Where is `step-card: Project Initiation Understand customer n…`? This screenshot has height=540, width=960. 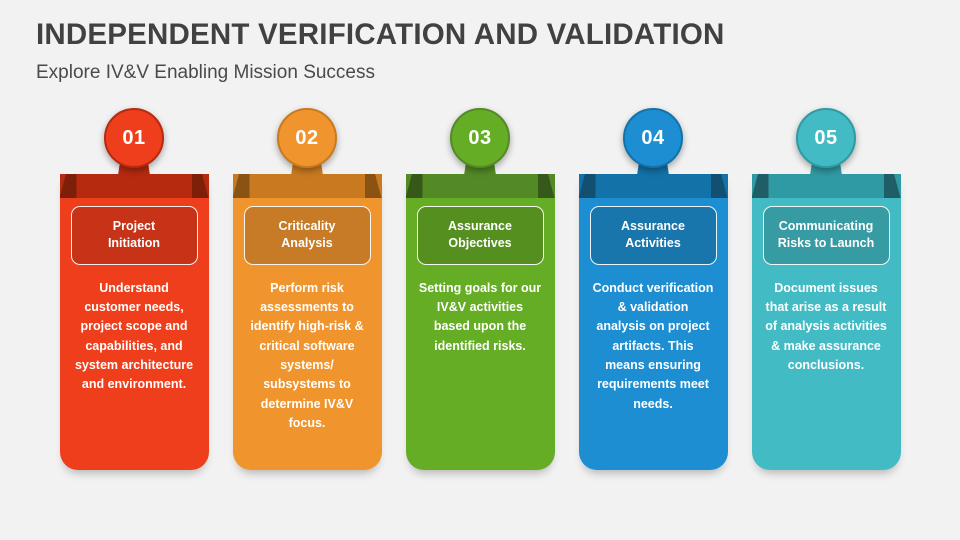
step-card: Project Initiation Understand customer n… is located at coordinates (134, 322).